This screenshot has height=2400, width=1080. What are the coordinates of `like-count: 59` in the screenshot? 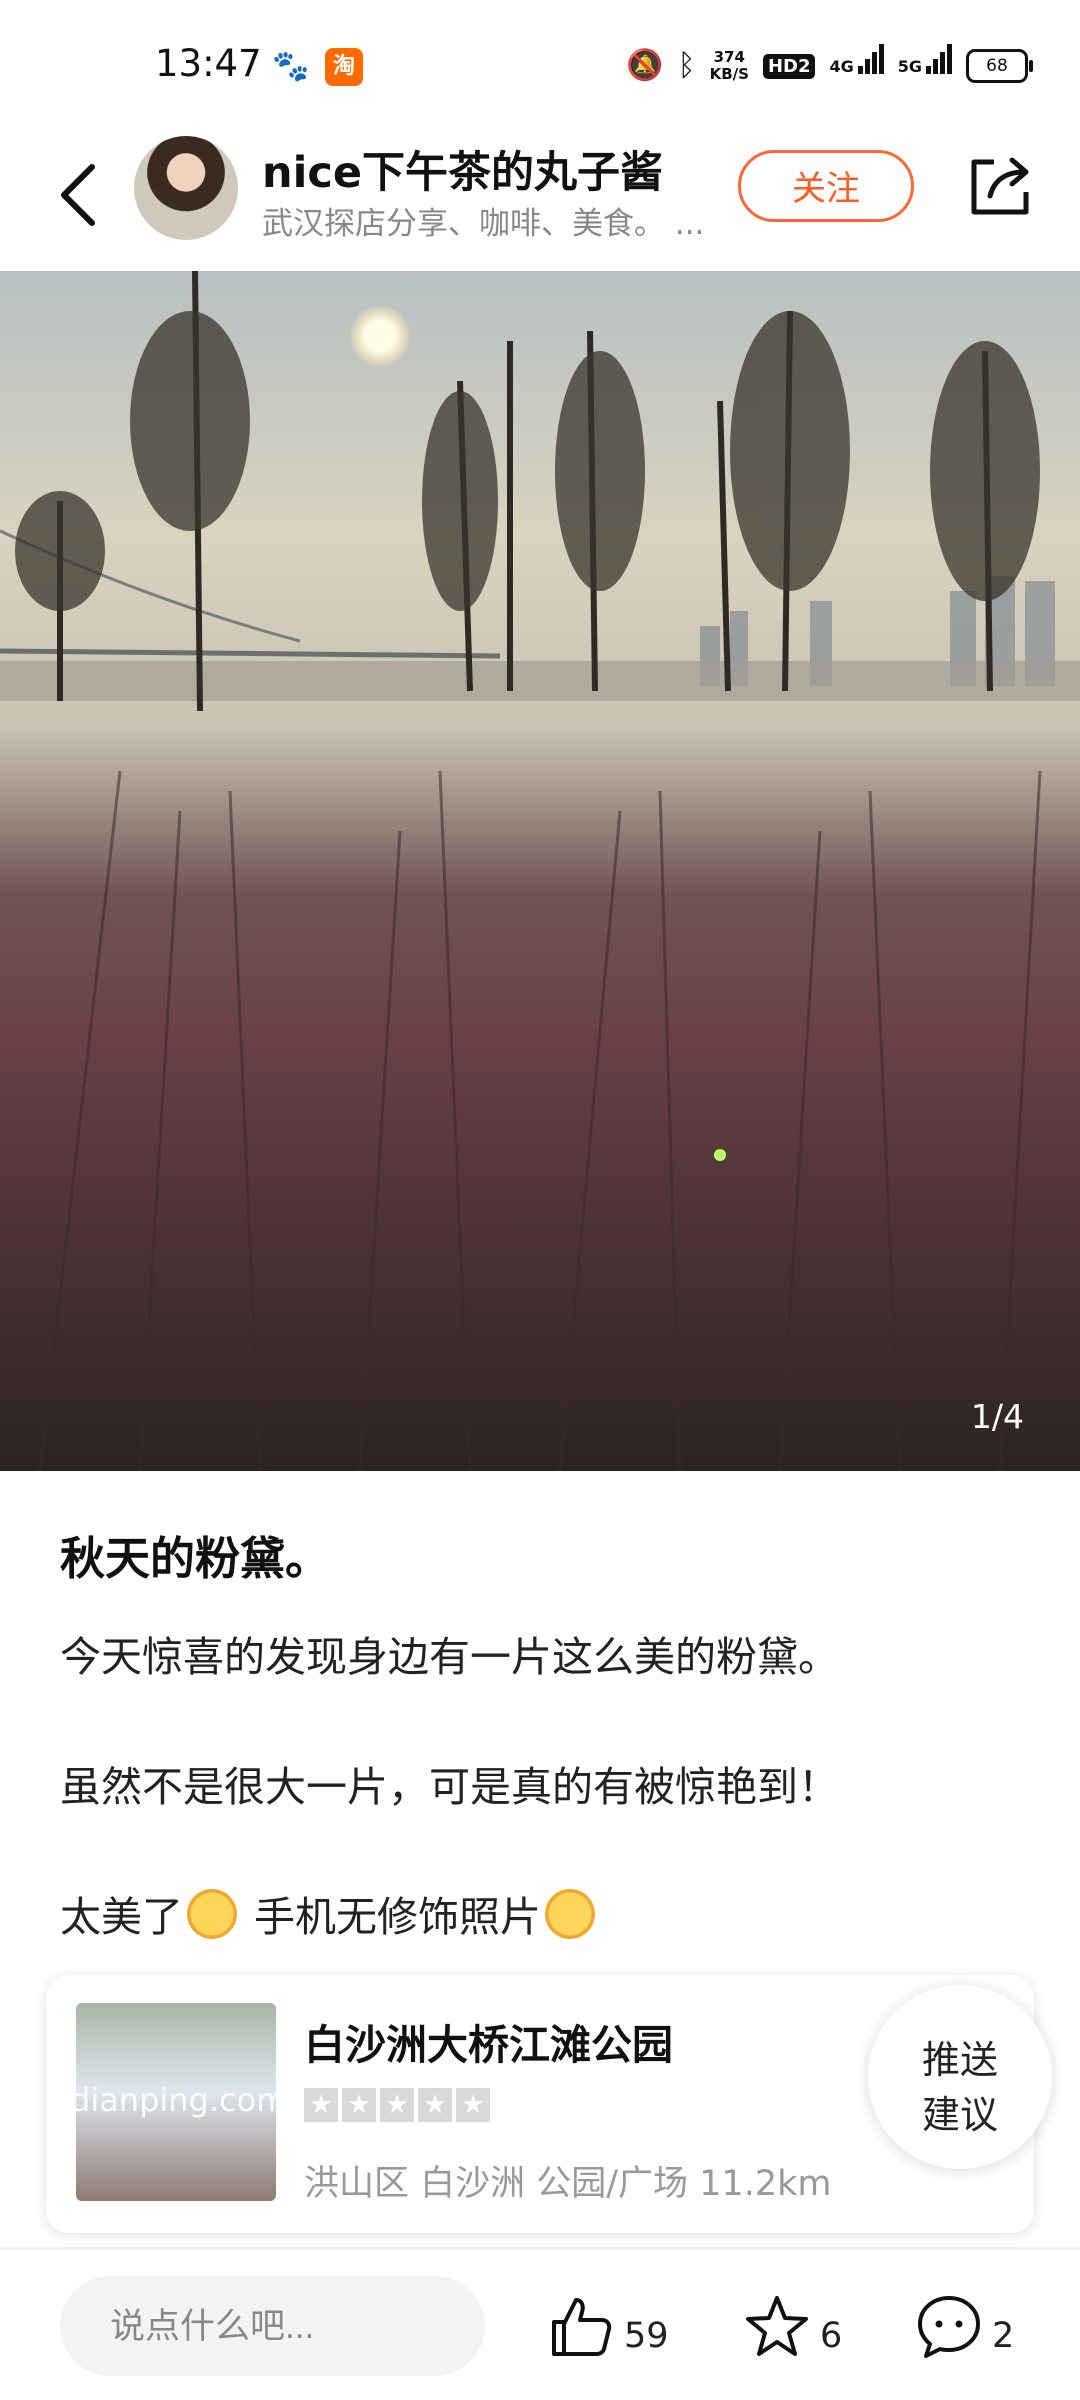 It's located at (646, 2336).